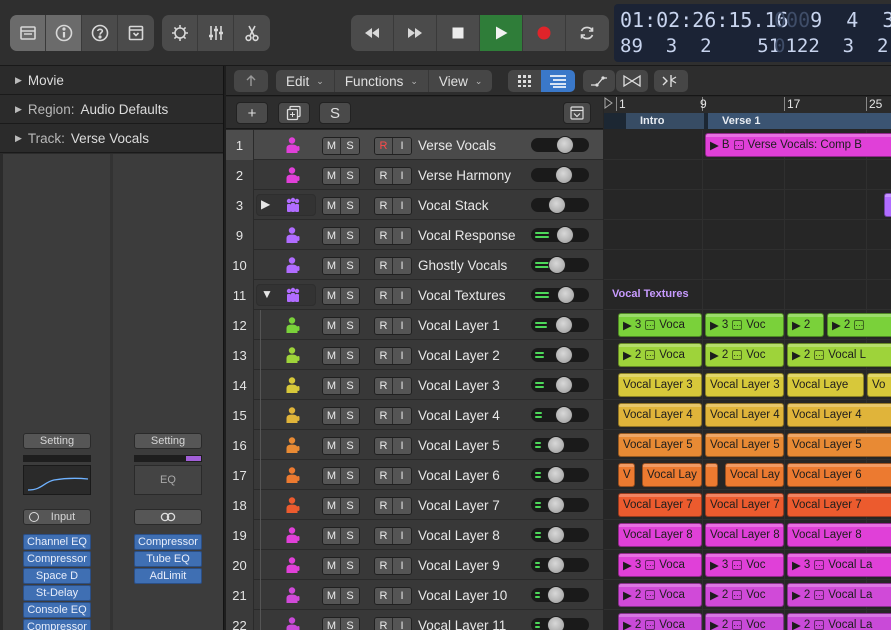  I want to click on toolbar-icon, so click(136, 33).